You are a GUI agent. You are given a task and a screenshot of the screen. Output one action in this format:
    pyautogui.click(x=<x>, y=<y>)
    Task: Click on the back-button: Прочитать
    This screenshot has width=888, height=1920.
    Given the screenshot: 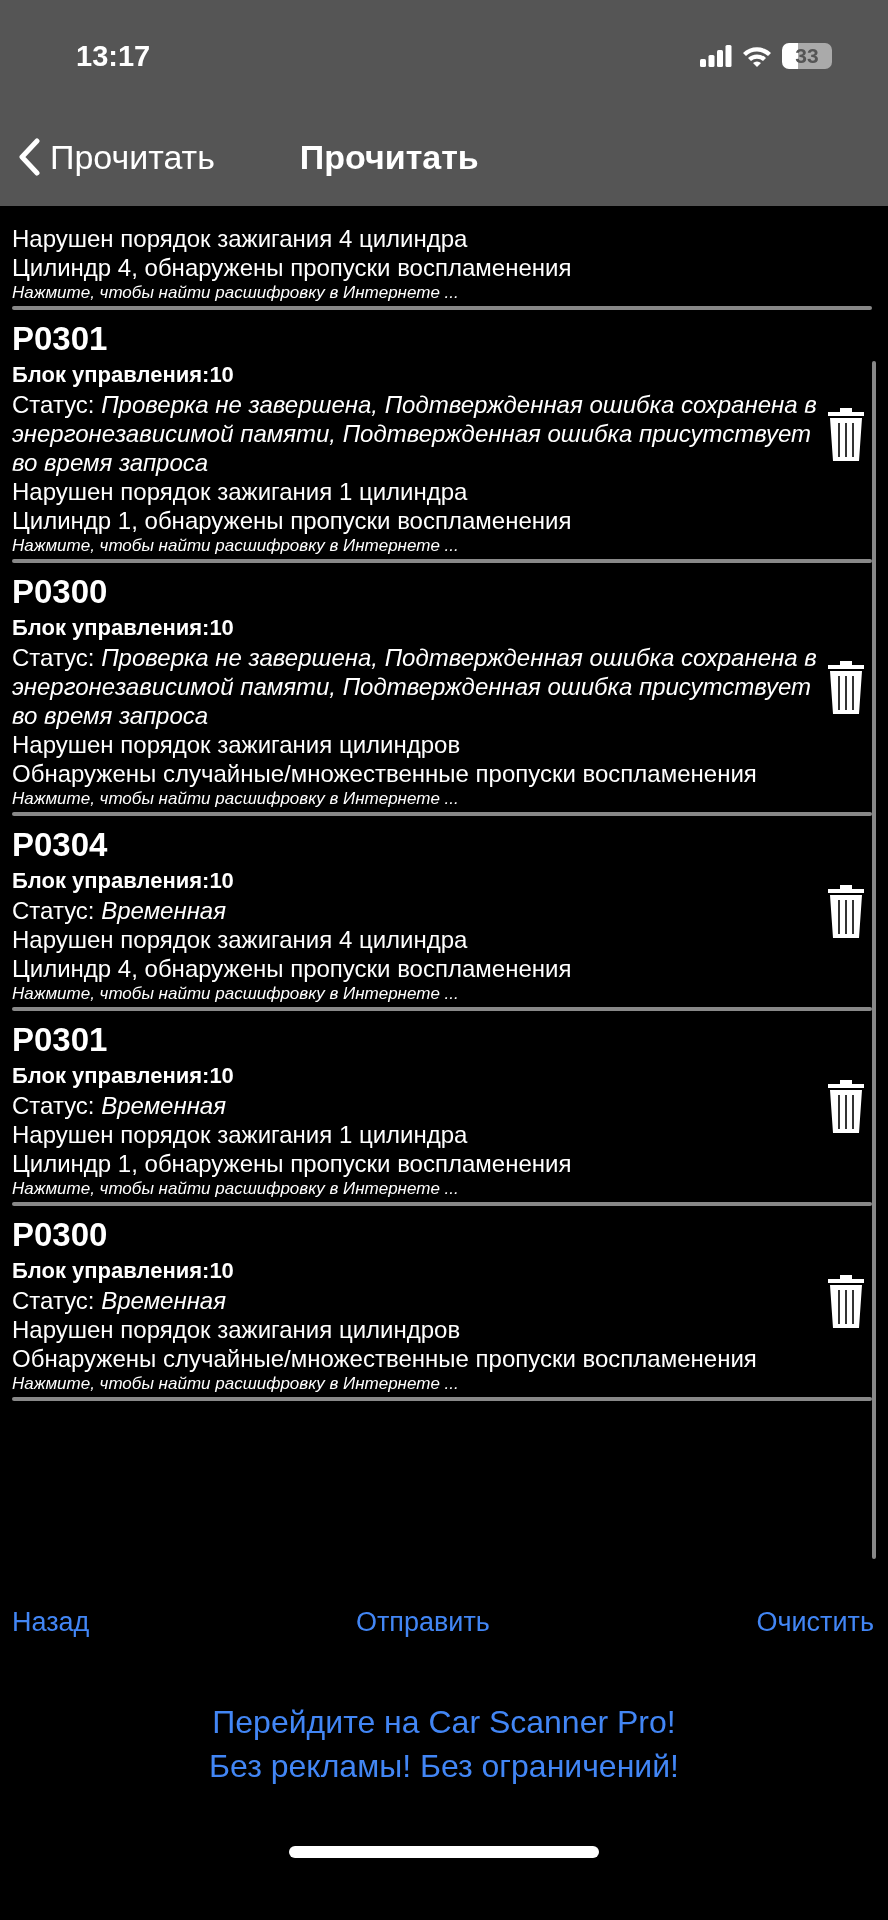 What is the action you would take?
    pyautogui.click(x=116, y=157)
    